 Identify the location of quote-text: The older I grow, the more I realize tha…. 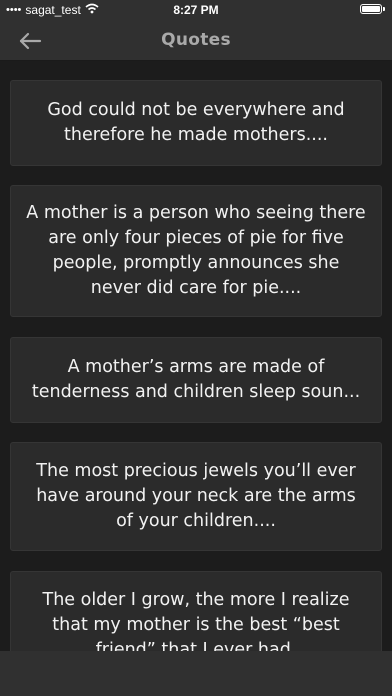
(196, 620).